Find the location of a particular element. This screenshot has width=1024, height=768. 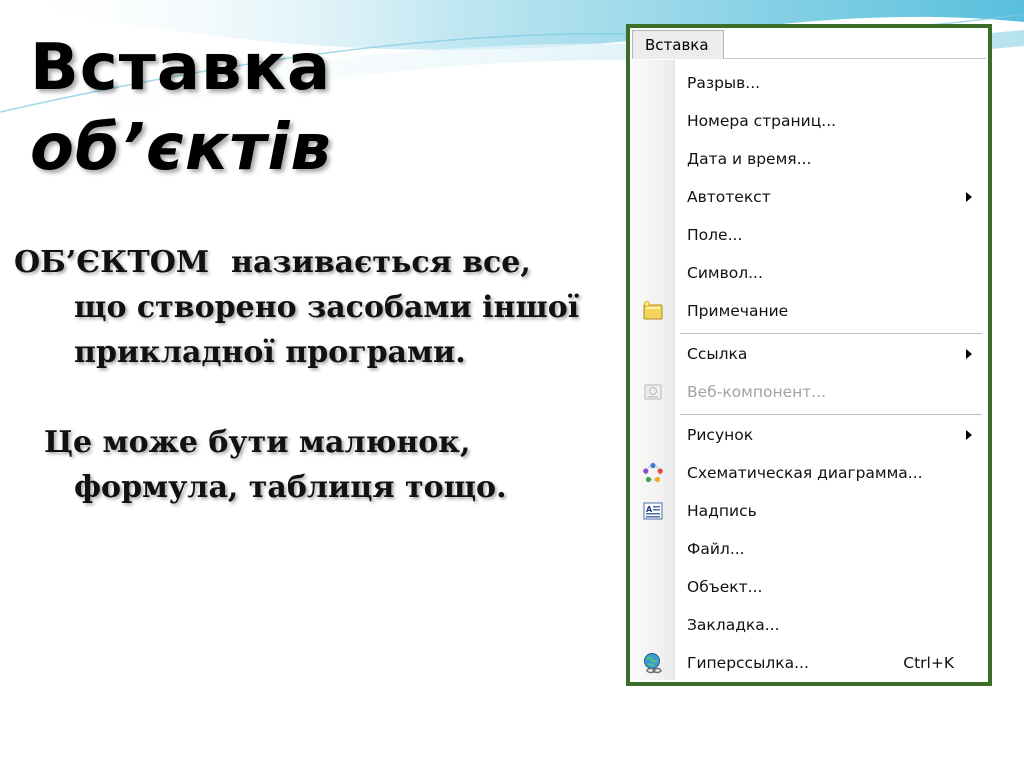

note-icon is located at coordinates (653, 310).